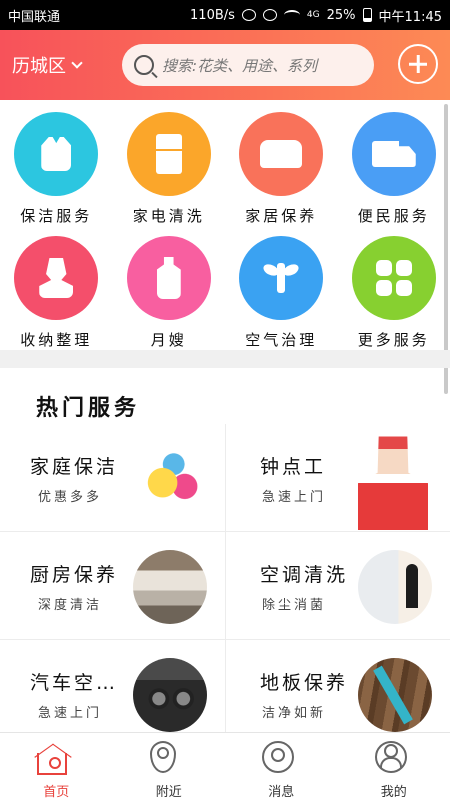 Image resolution: width=450 pixels, height=800 pixels. I want to click on kitchen-image, so click(170, 587).